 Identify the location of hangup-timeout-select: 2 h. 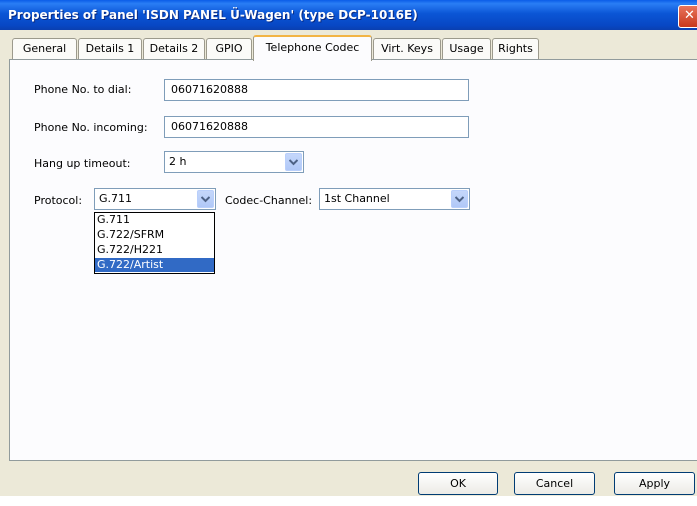
(234, 162).